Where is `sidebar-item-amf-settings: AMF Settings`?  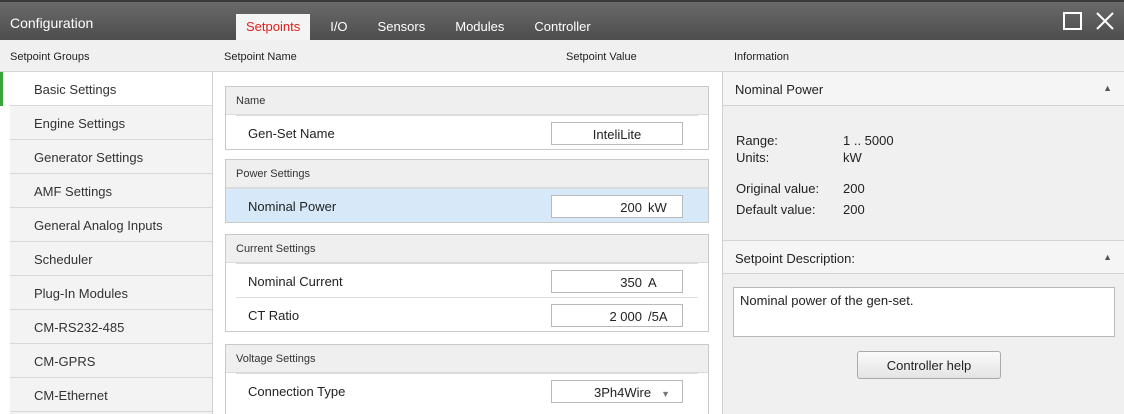 sidebar-item-amf-settings: AMF Settings is located at coordinates (111, 191).